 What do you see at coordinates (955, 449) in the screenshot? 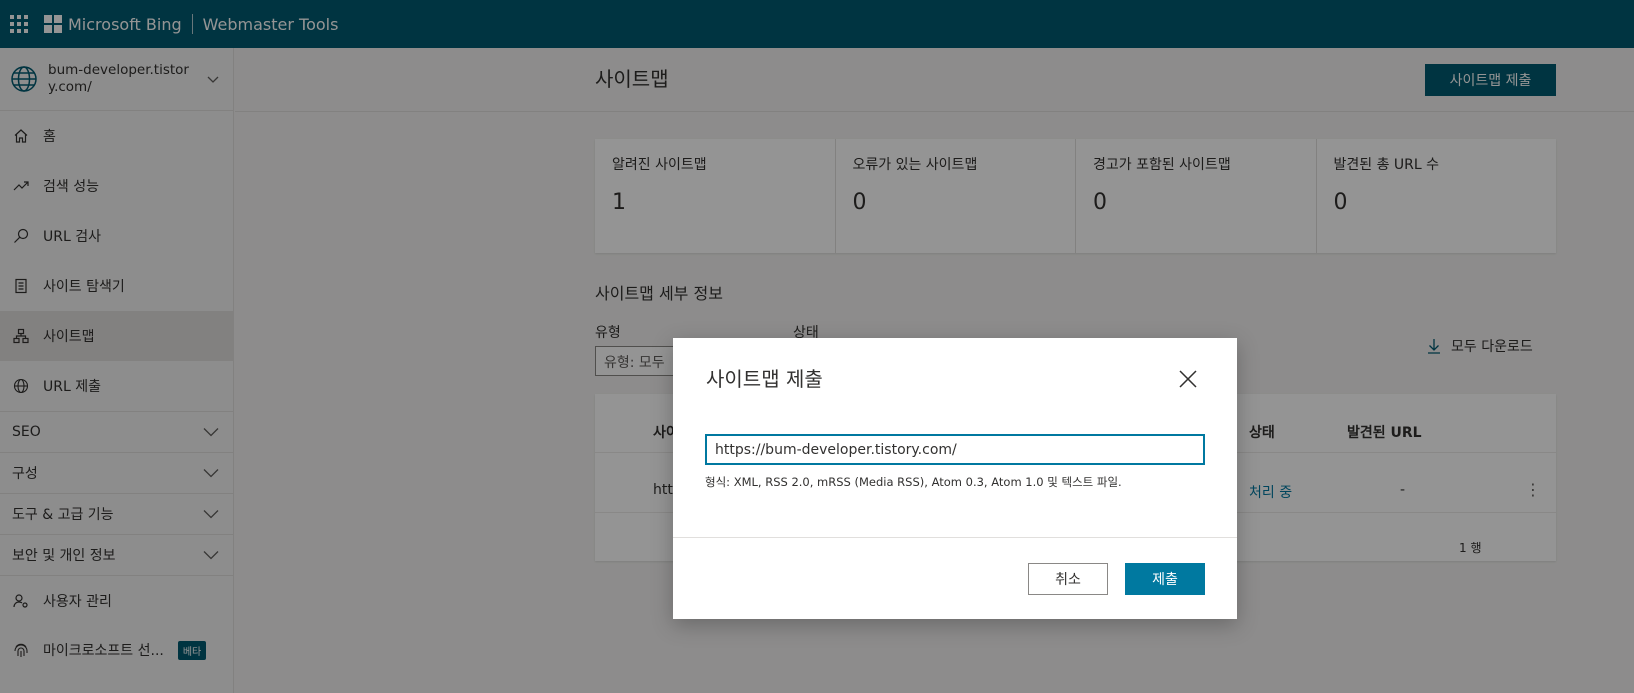
I see `sitemap-url-input` at bounding box center [955, 449].